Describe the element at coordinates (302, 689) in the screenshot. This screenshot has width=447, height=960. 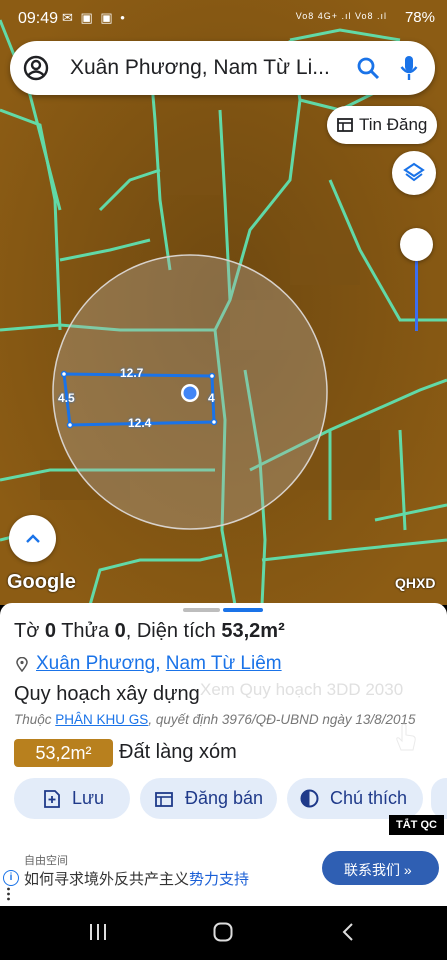
I see `plan-ghost-text: Xem Quy hoạch 3DD 2030` at that location.